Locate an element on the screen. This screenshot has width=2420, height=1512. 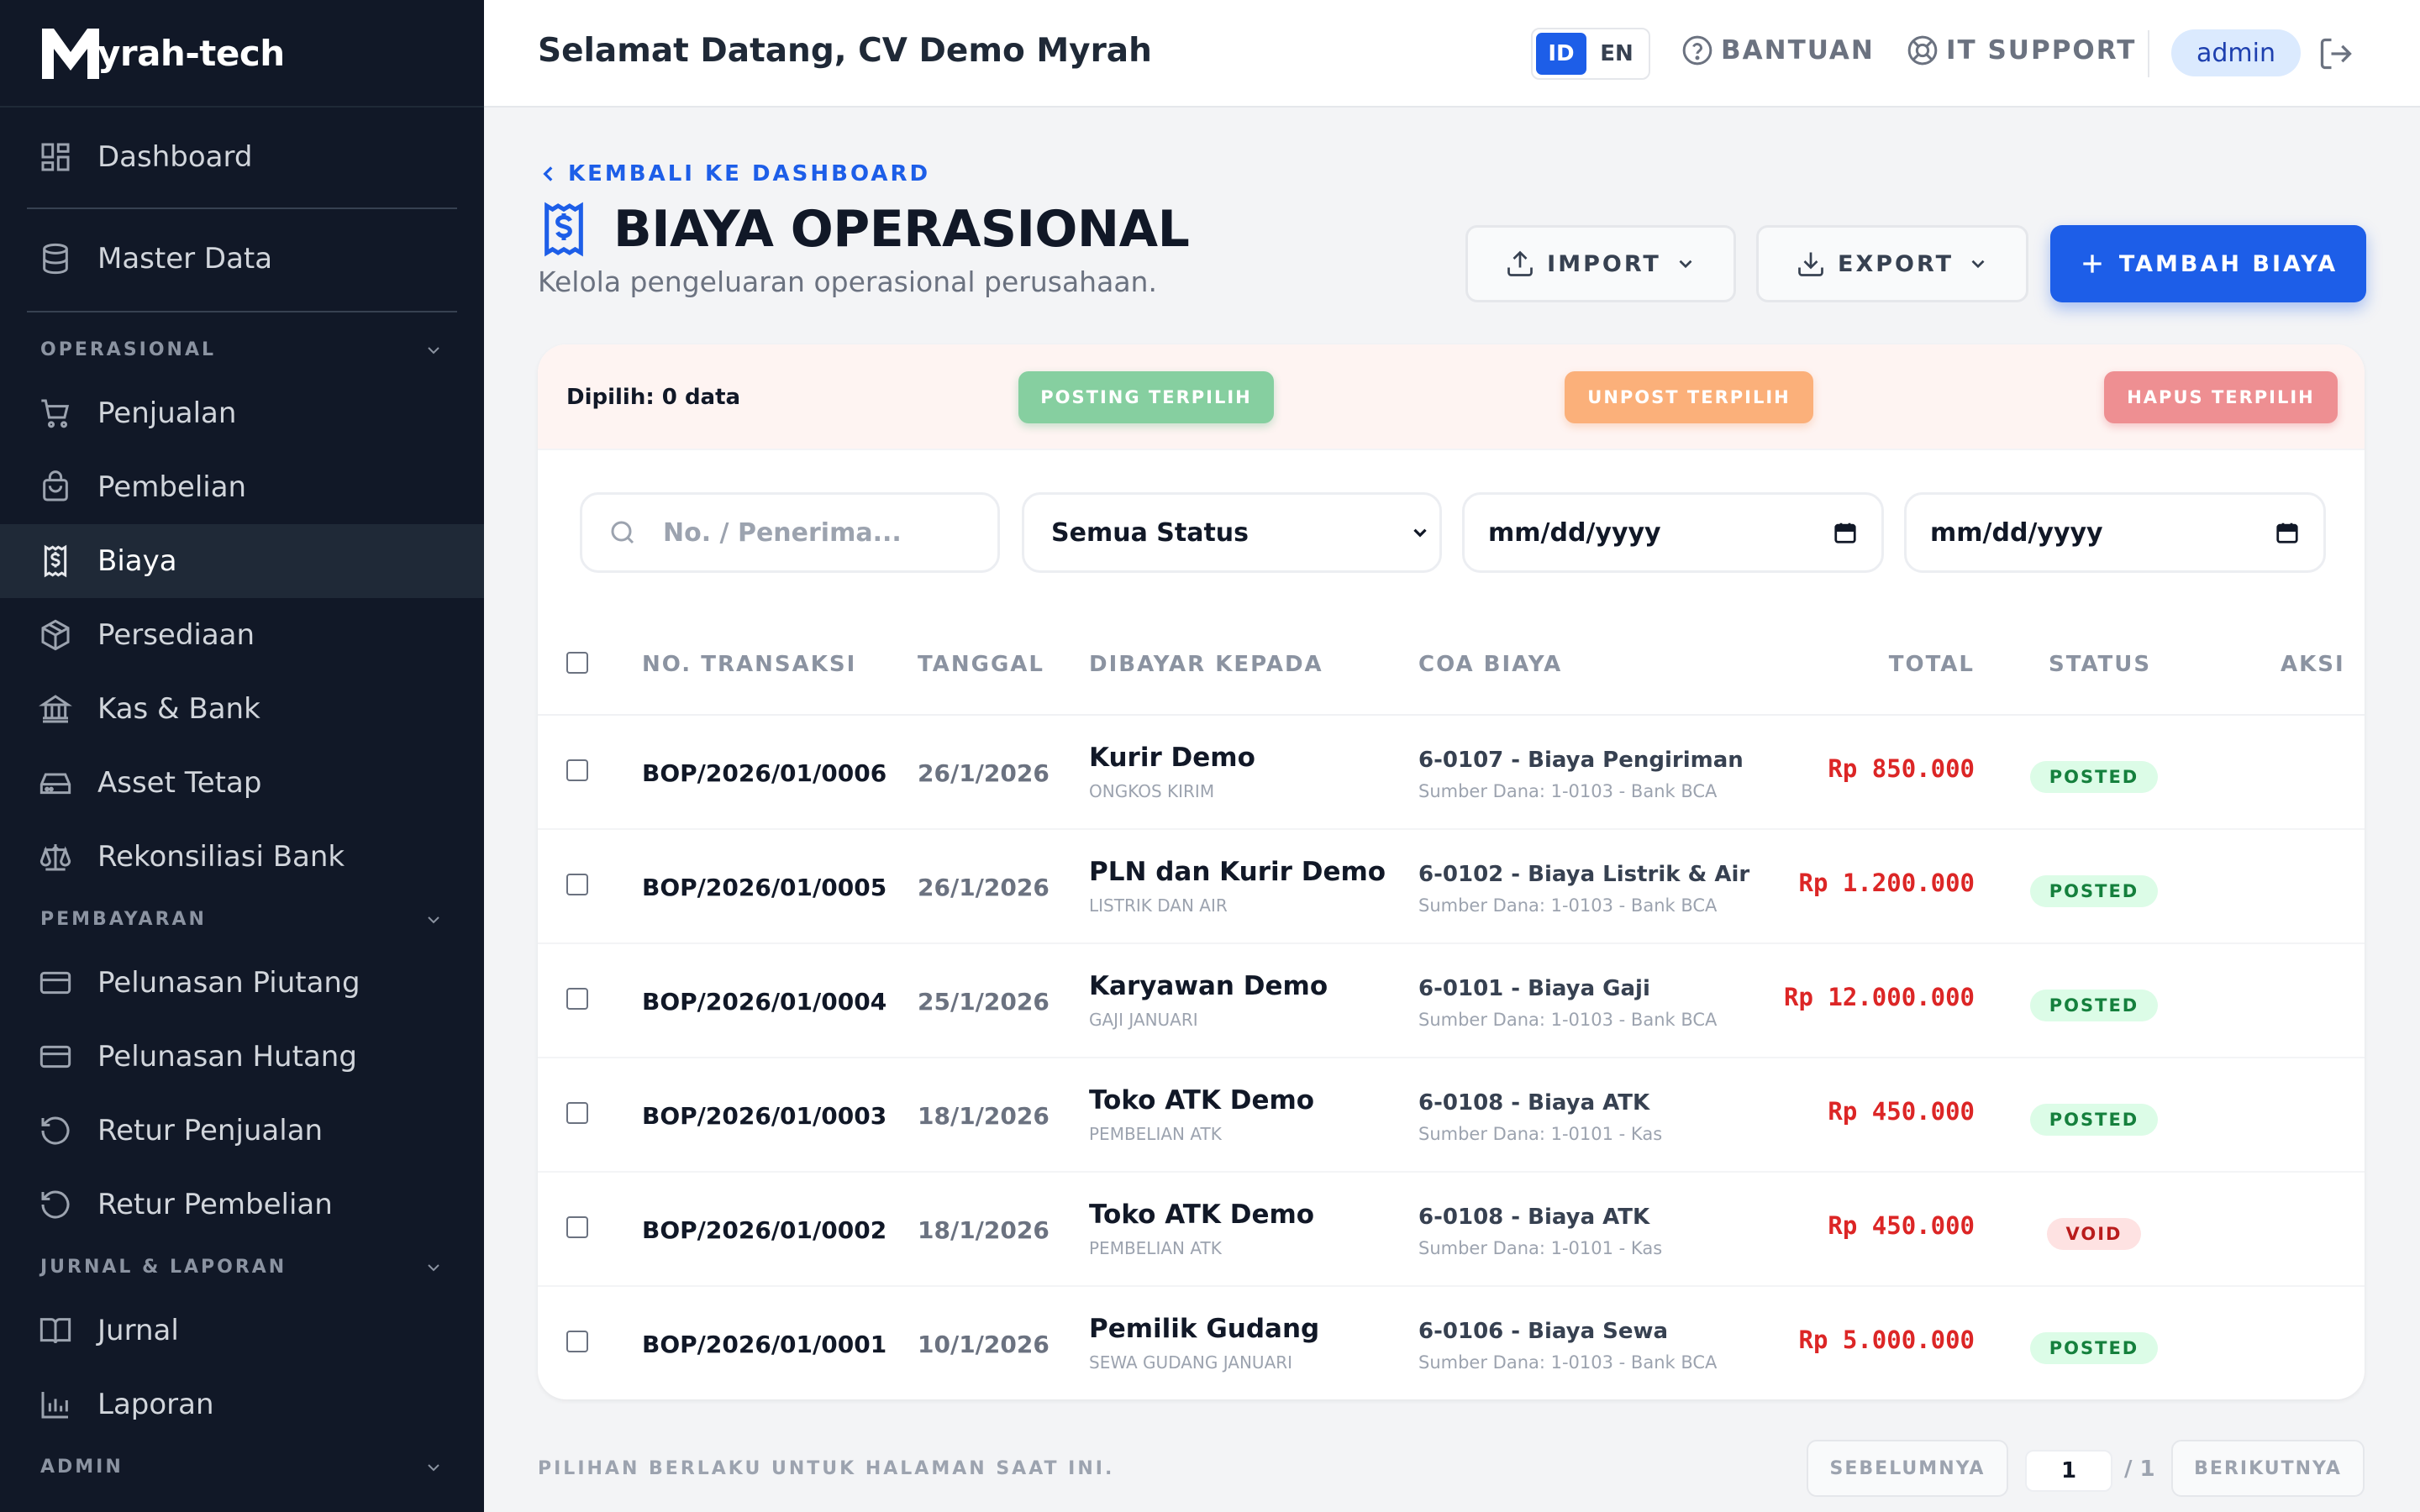
sidebar-item-kas-bank: Kas & Bank is located at coordinates (242, 709).